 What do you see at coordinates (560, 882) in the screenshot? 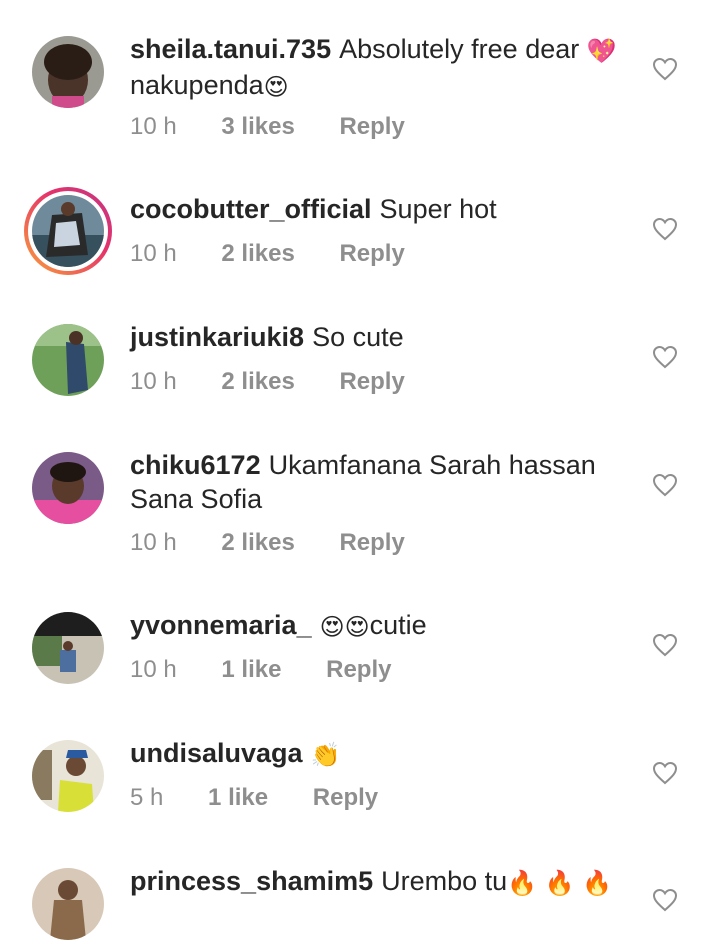
I see `fire-emoji: 🔥 🔥 🔥` at bounding box center [560, 882].